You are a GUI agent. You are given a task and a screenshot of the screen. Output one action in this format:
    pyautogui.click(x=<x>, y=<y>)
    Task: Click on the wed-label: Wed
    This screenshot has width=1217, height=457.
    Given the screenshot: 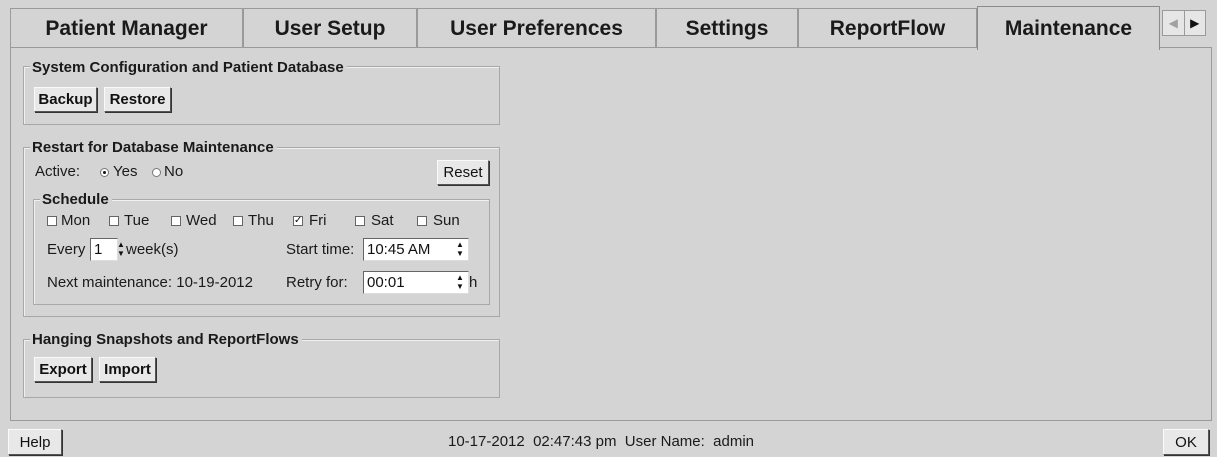 What is the action you would take?
    pyautogui.click(x=201, y=220)
    